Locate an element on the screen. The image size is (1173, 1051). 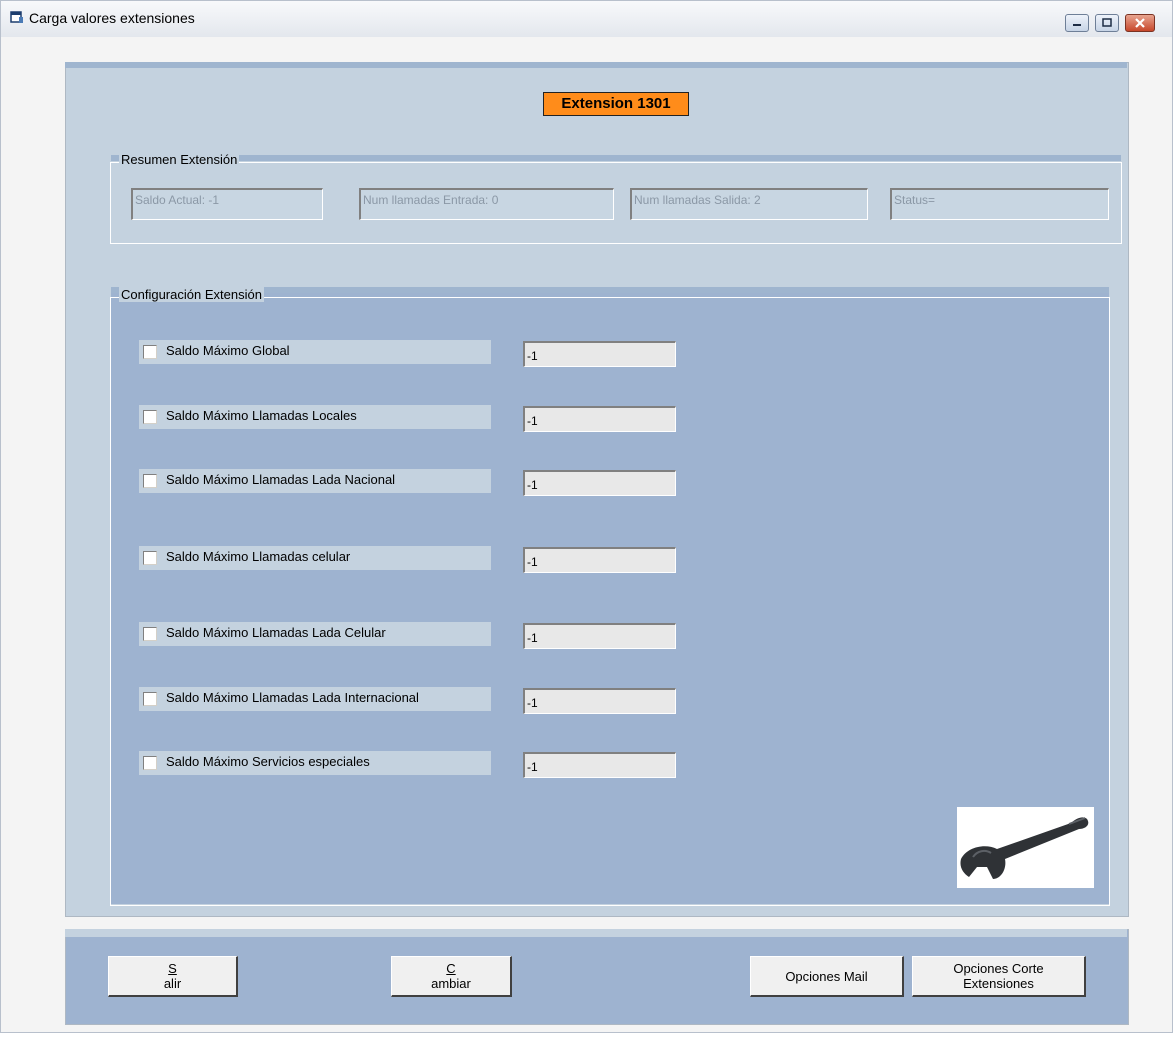
opciones-mail-button: Opciones Mail is located at coordinates (827, 976).